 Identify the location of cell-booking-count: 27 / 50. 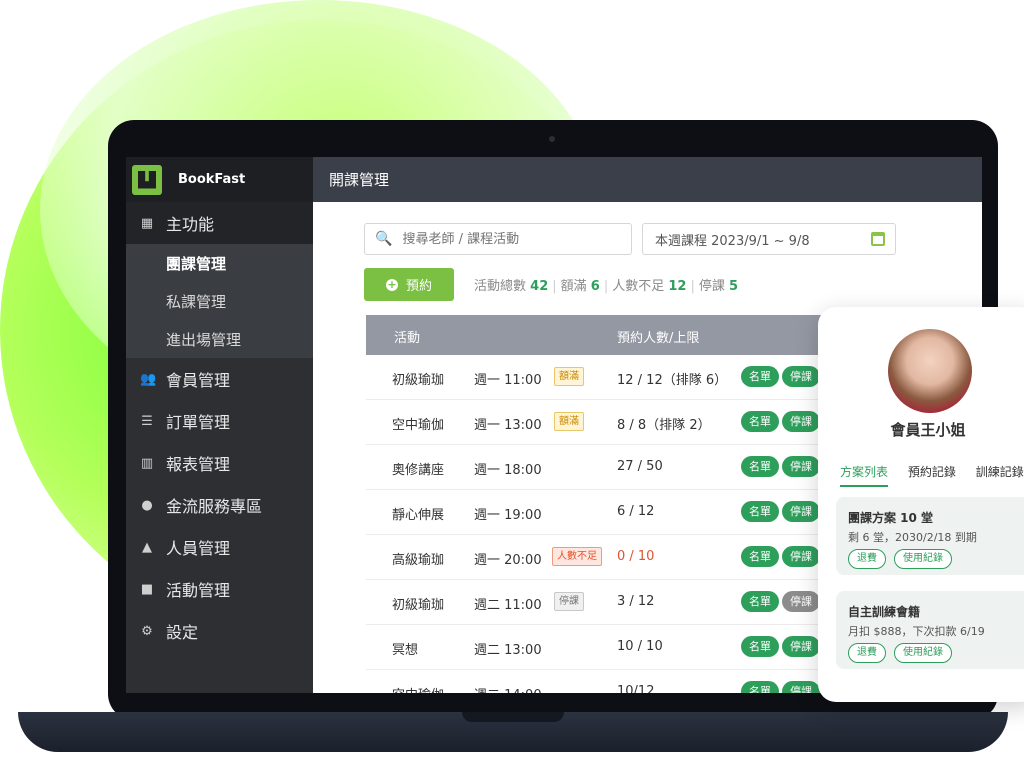
(640, 466).